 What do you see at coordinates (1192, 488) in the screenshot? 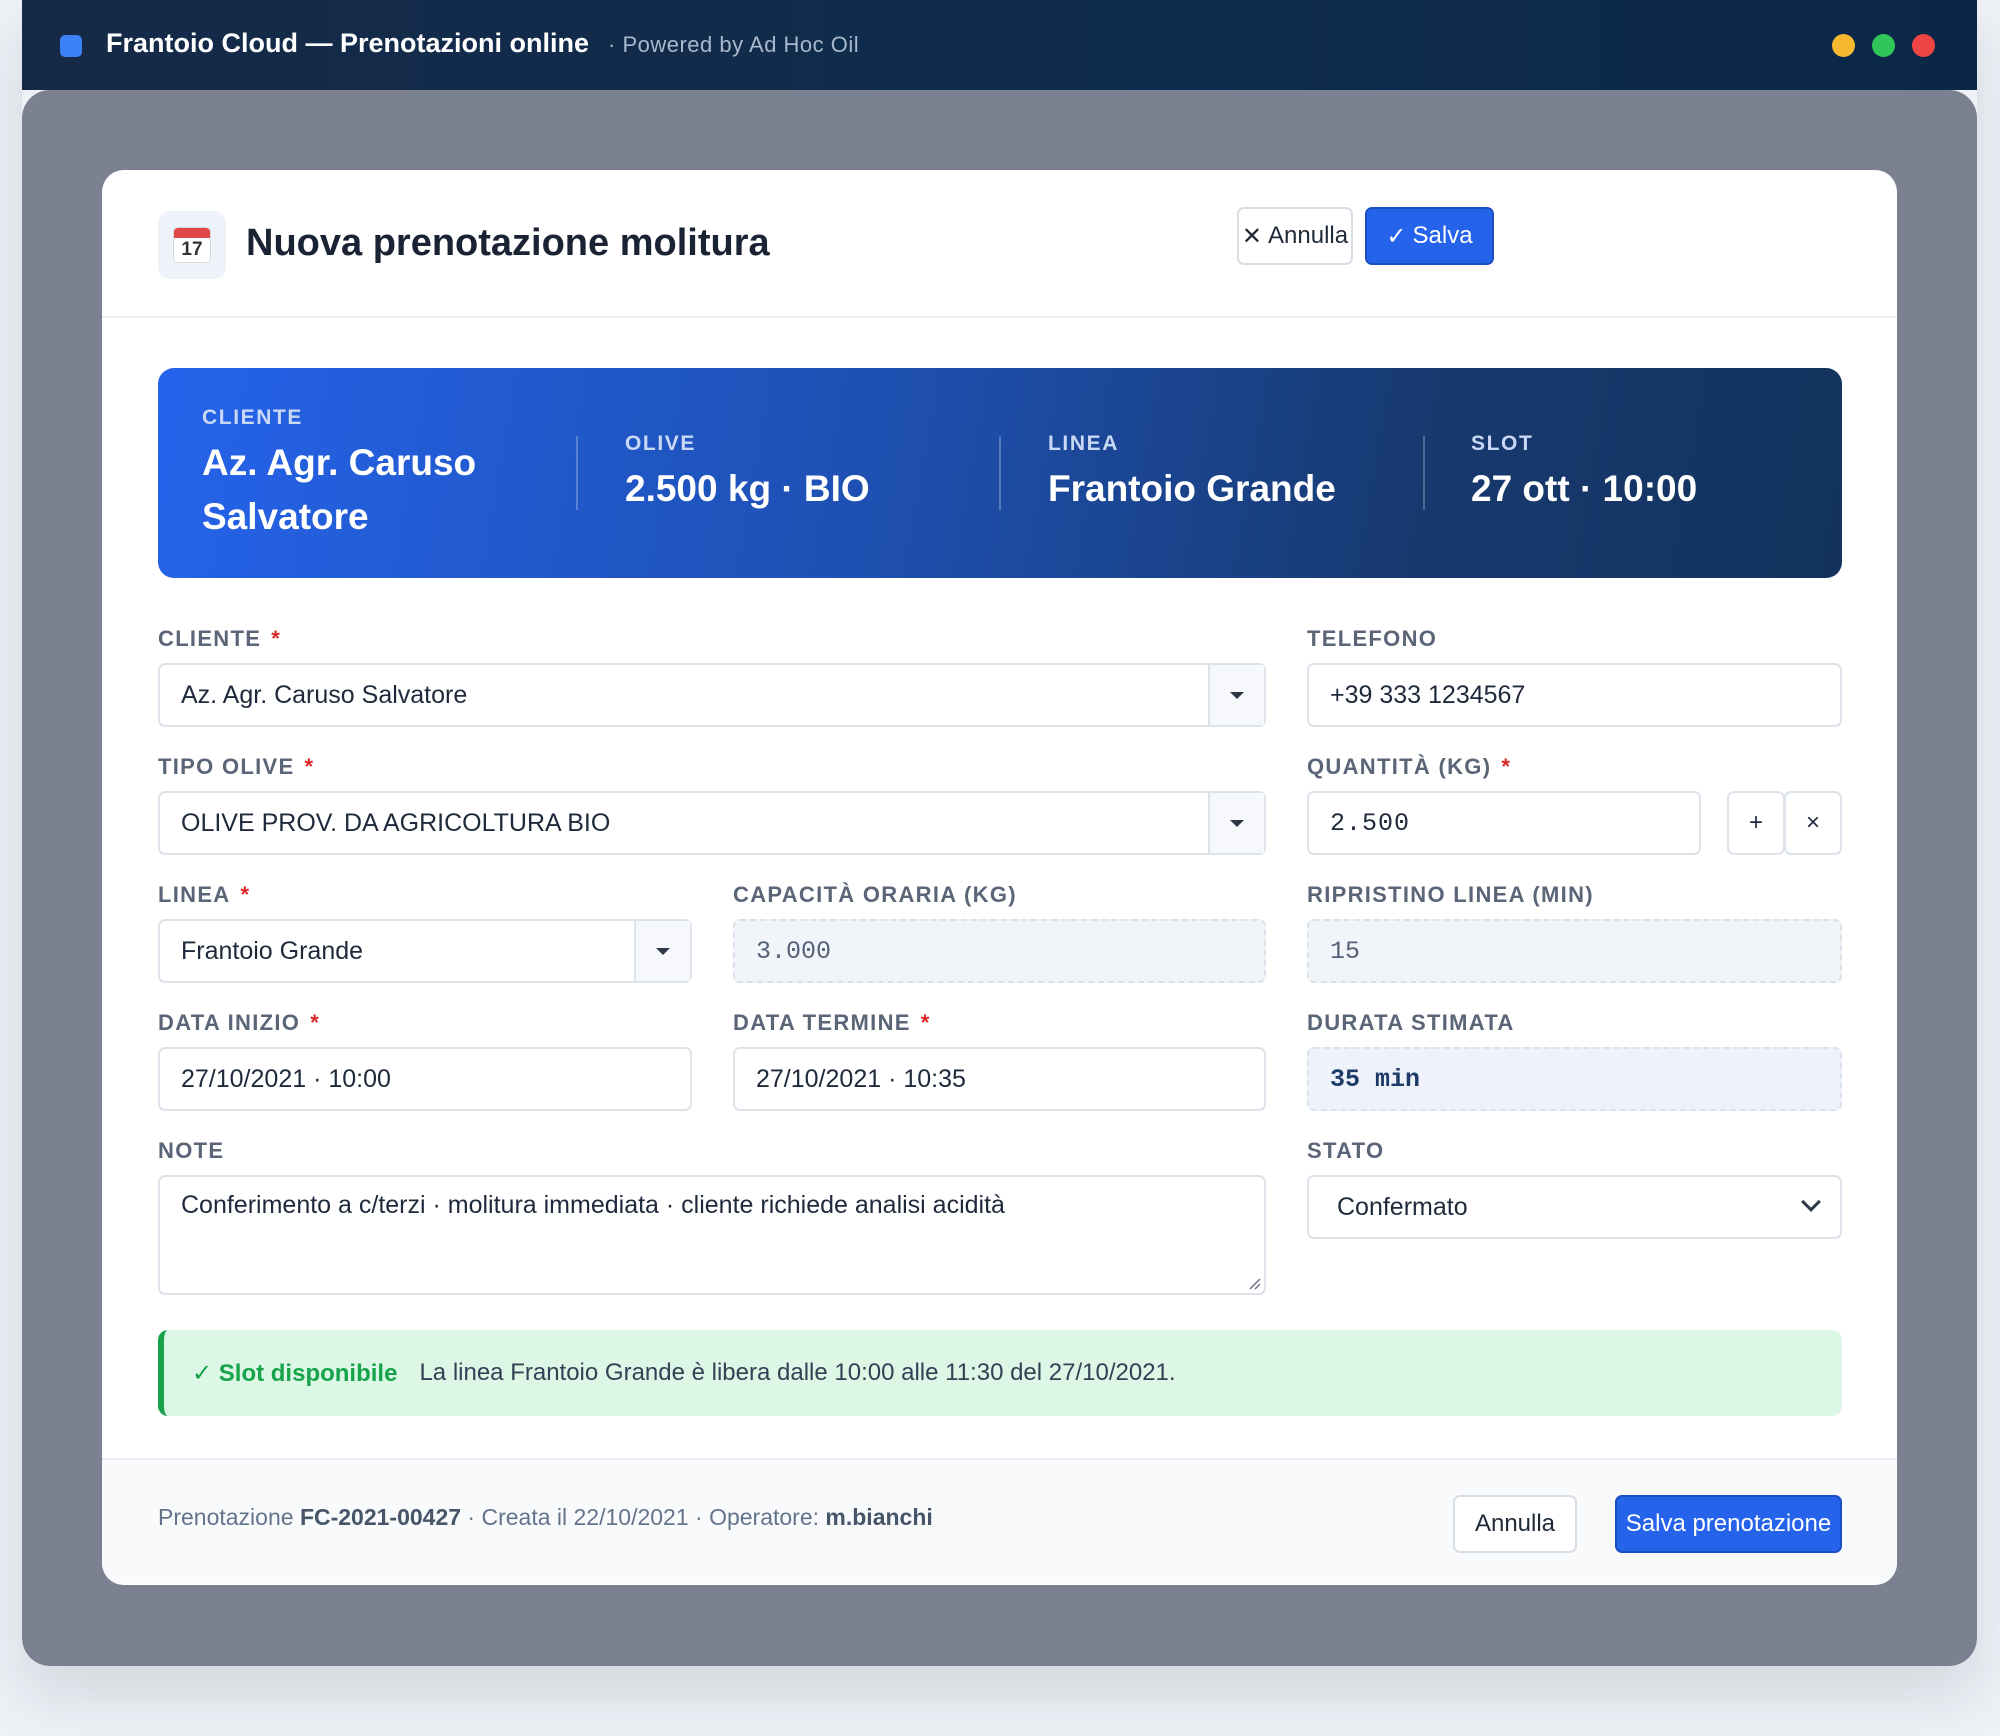
I see `summary-linea-value: Frantoio Grande` at bounding box center [1192, 488].